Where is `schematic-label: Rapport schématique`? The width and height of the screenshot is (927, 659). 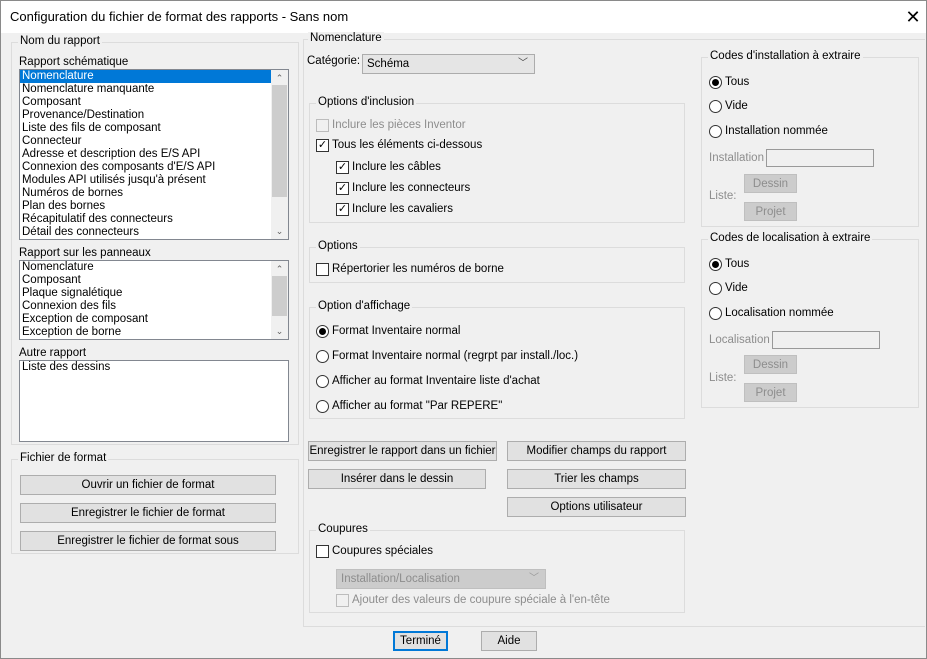 schematic-label: Rapport schématique is located at coordinates (74, 62).